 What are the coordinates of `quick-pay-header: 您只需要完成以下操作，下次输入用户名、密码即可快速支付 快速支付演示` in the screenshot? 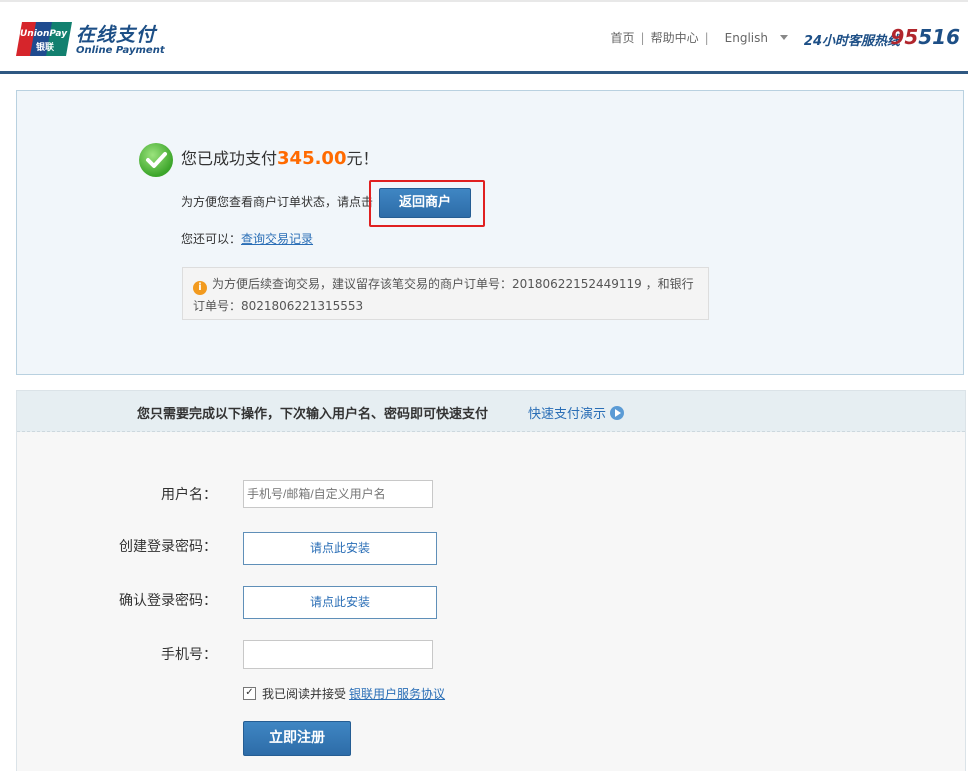 It's located at (491, 411).